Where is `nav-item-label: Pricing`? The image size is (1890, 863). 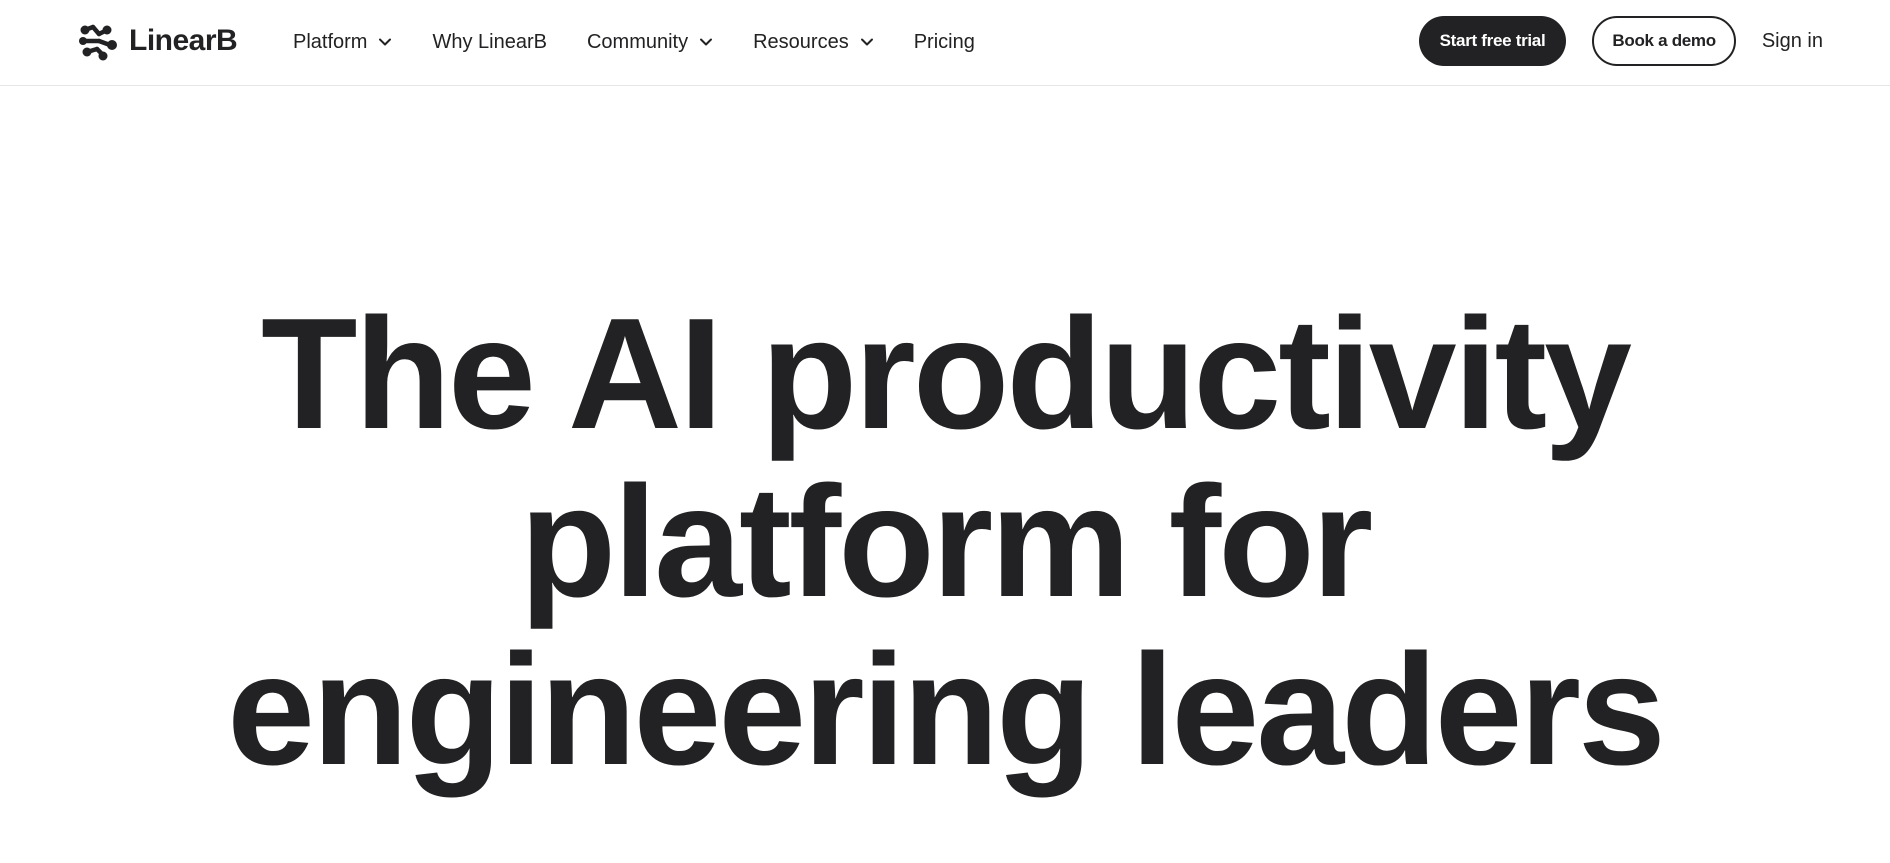 nav-item-label: Pricing is located at coordinates (944, 41).